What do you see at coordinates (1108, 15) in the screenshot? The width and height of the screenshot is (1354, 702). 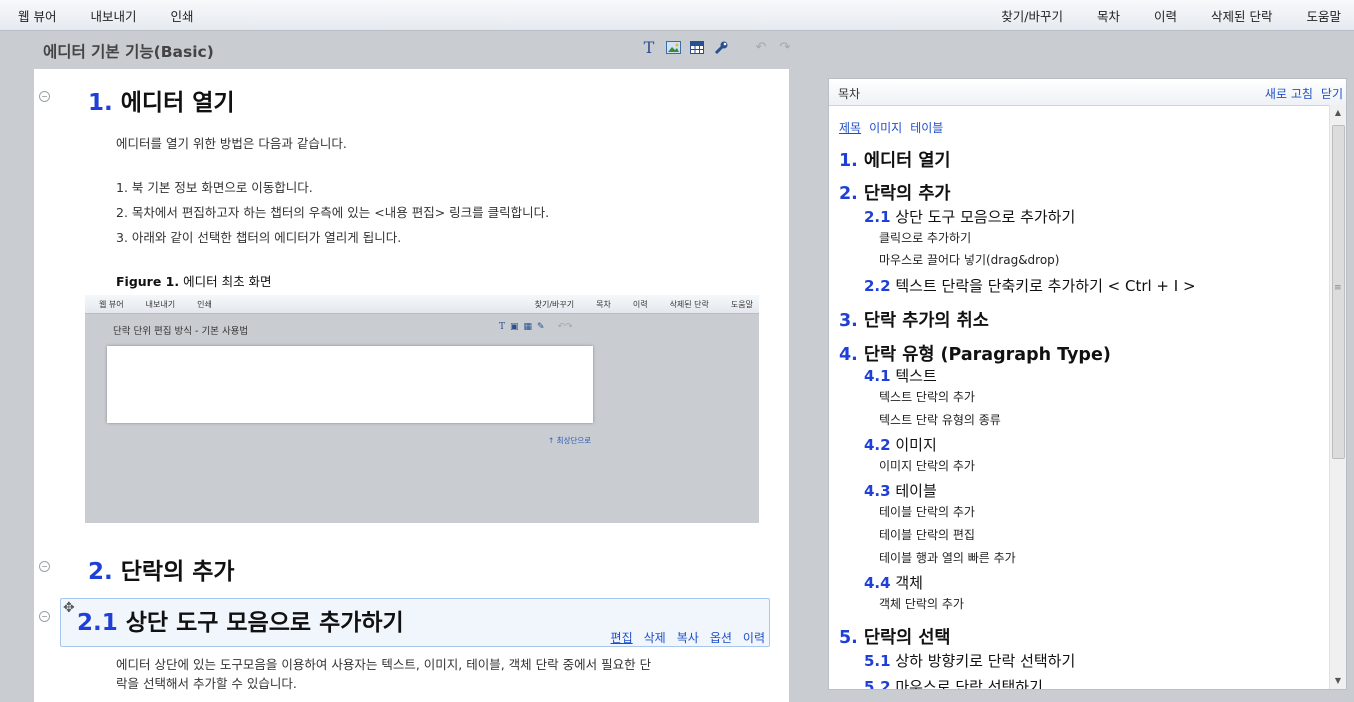 I see `menu-item-1: 목차` at bounding box center [1108, 15].